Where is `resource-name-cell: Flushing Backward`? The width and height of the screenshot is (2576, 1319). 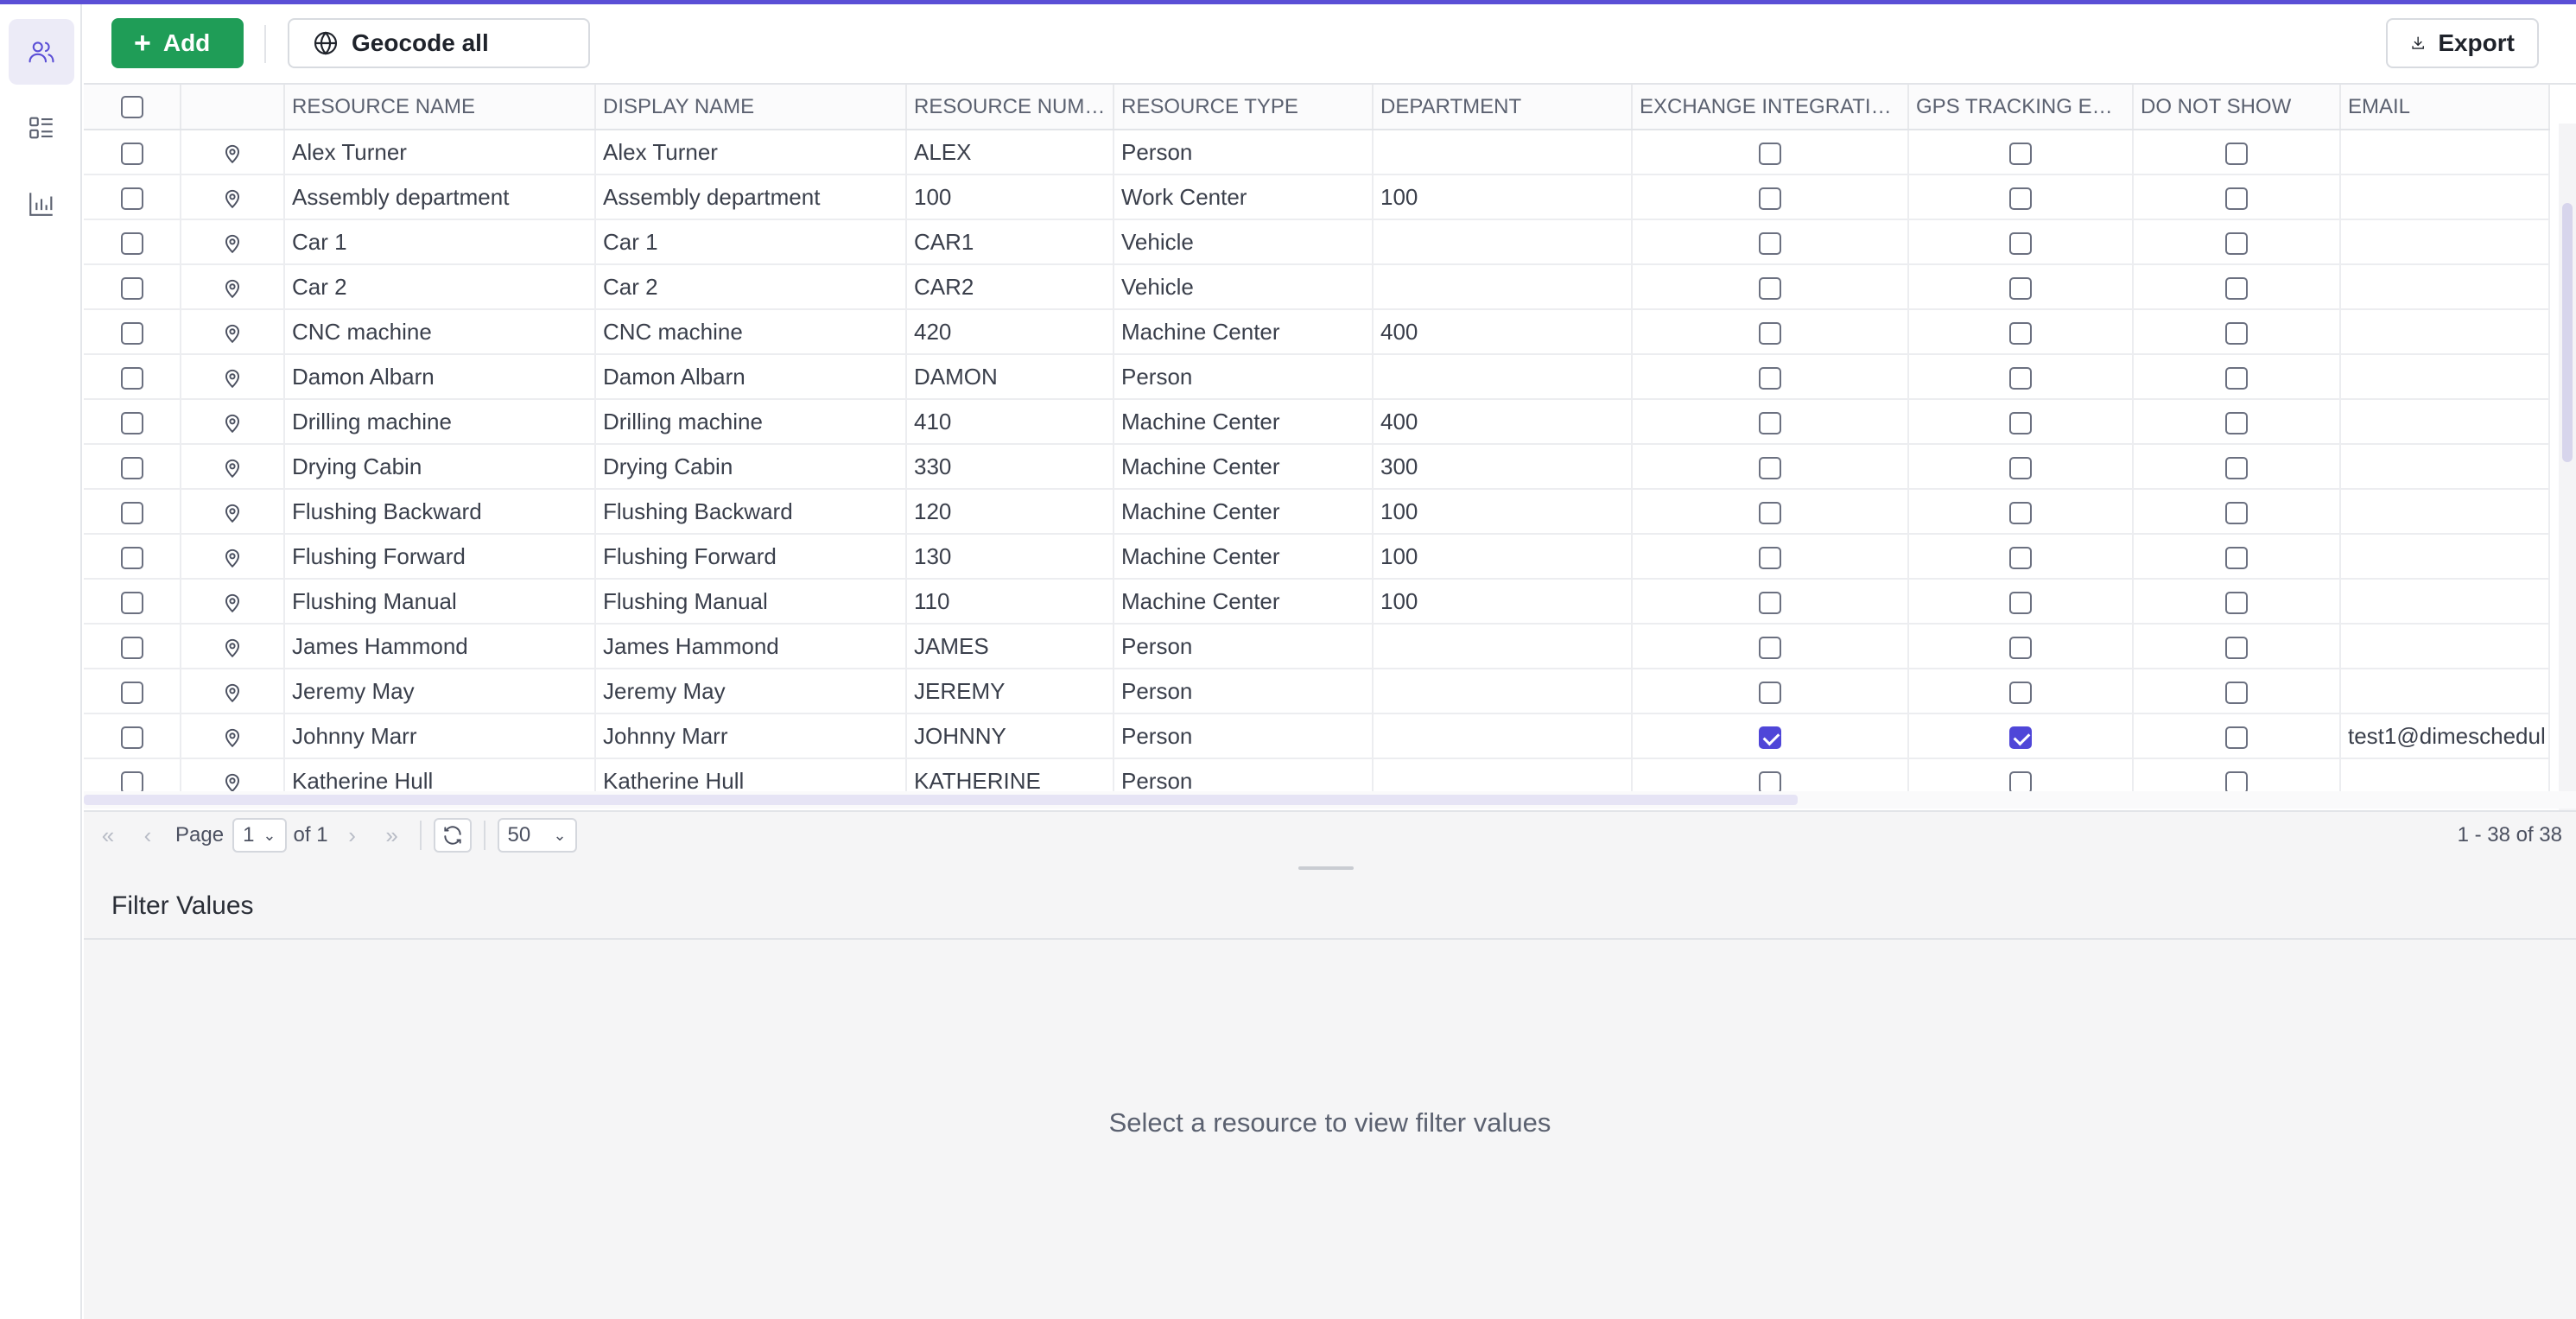 resource-name-cell: Flushing Backward is located at coordinates (440, 512).